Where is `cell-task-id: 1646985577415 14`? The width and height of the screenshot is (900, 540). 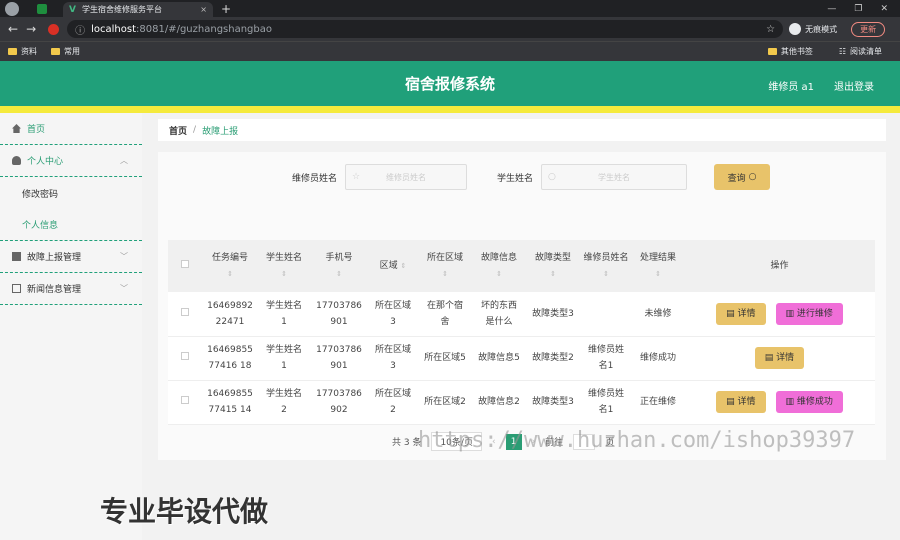
cell-task-id: 1646985577415 14 is located at coordinates (230, 402).